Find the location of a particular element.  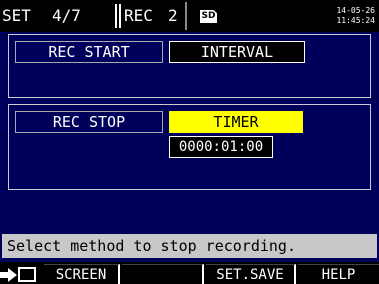

rec-start-label: REC START is located at coordinates (89, 52).